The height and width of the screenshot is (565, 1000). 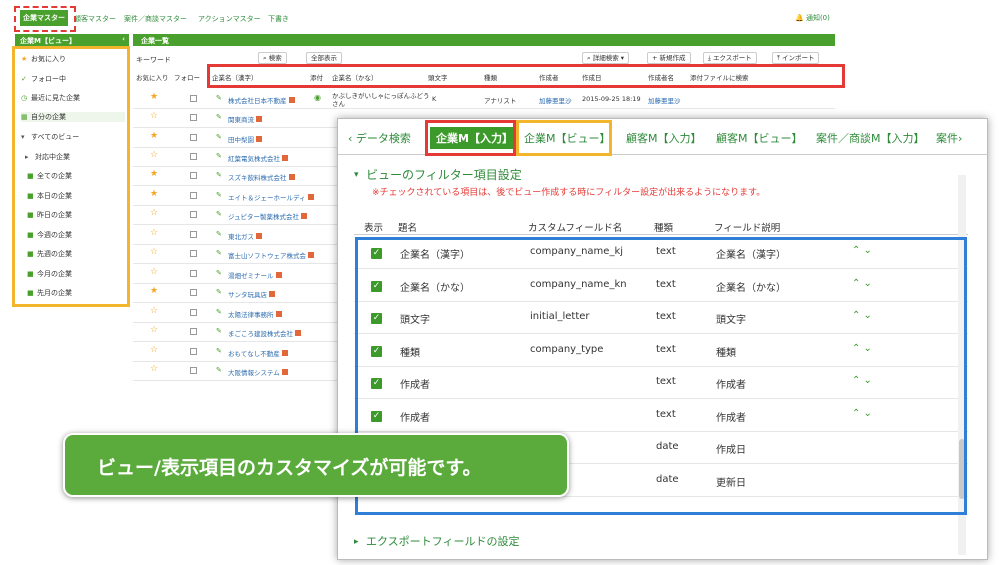 What do you see at coordinates (324, 58) in the screenshot?
I see `show-all-button: 全部表示` at bounding box center [324, 58].